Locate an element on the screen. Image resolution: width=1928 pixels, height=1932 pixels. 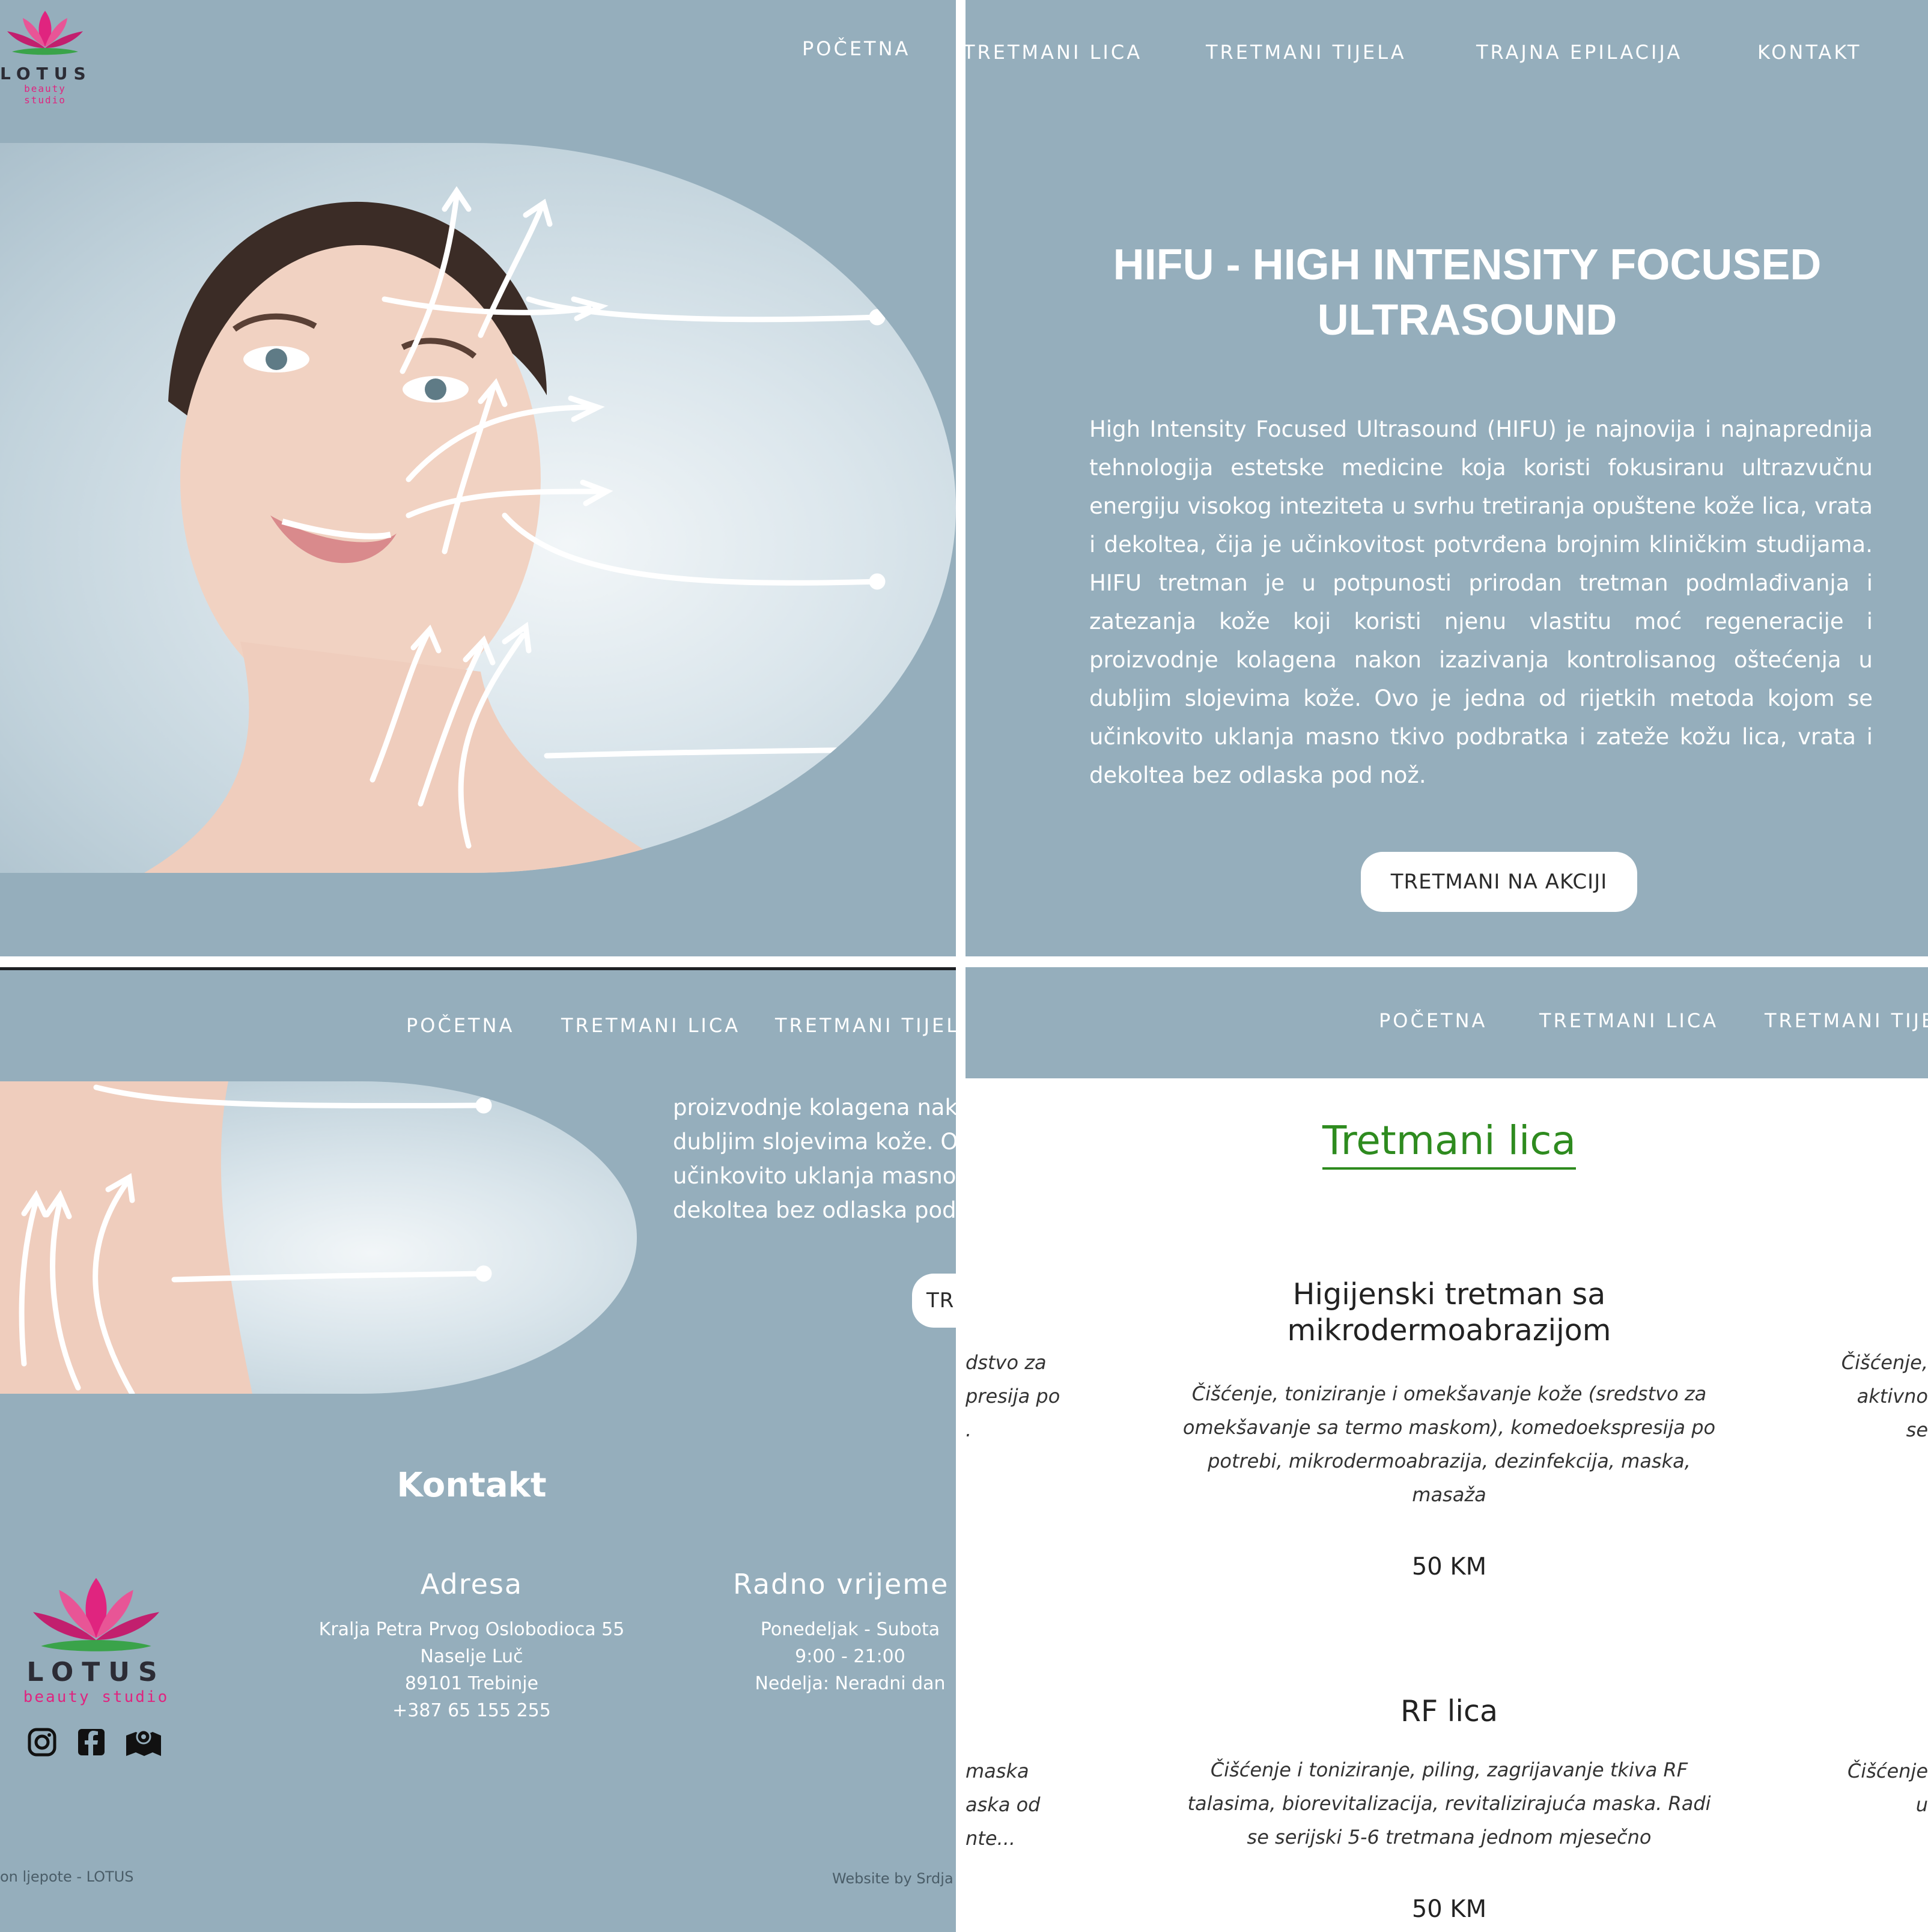
treatment-title-line: mikrodermoabrazijom is located at coordinates (1449, 1330).